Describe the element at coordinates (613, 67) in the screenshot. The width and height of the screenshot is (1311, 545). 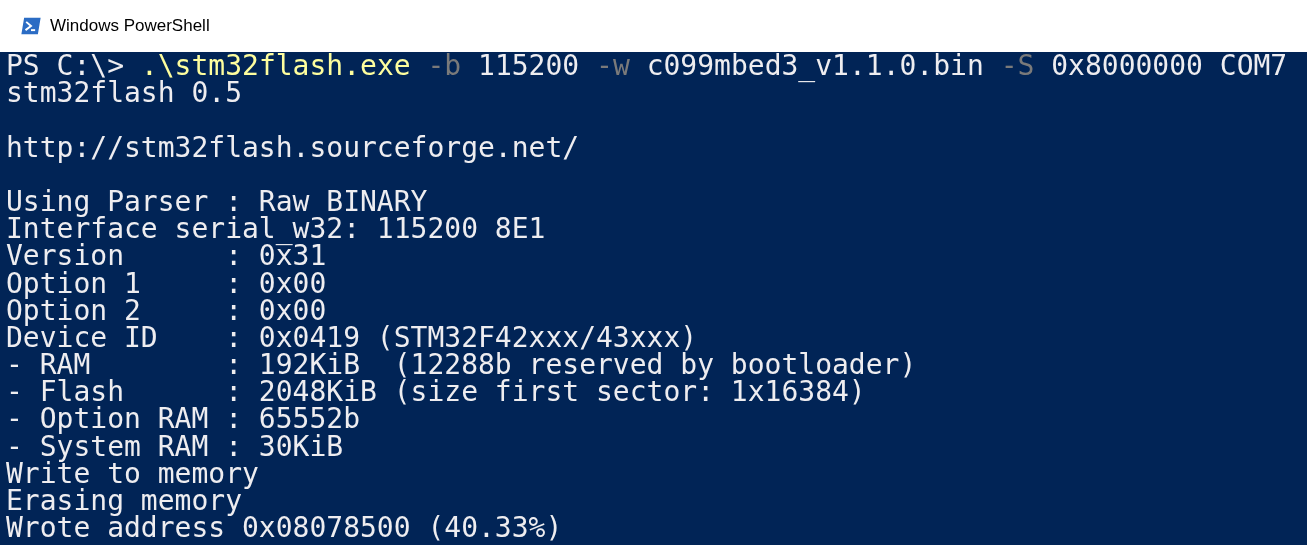
I see `parameter-text: -w` at that location.